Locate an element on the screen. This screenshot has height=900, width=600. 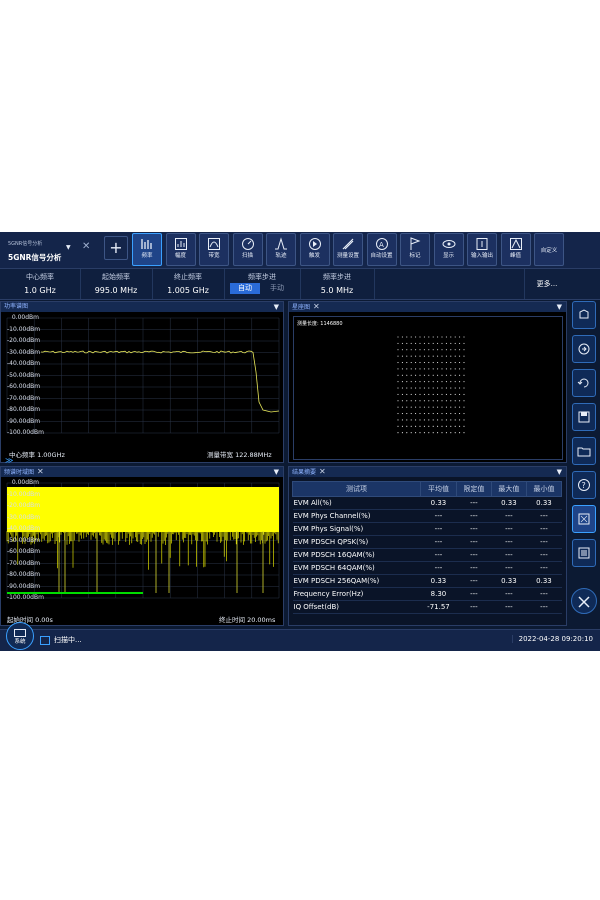
toolbar-button-bandwidth: 带宽 is located at coordinates (214, 249).